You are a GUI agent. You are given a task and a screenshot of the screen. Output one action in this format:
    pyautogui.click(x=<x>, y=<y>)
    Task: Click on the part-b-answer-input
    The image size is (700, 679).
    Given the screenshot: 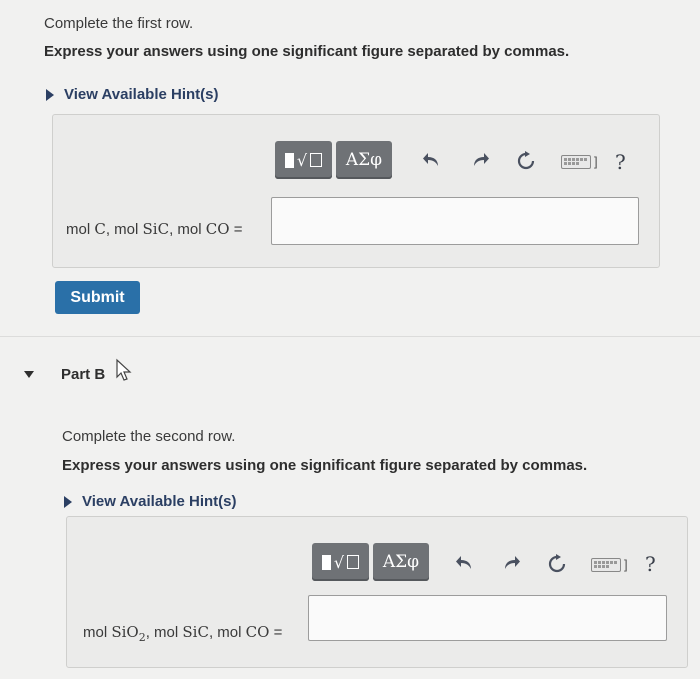 What is the action you would take?
    pyautogui.click(x=487, y=618)
    